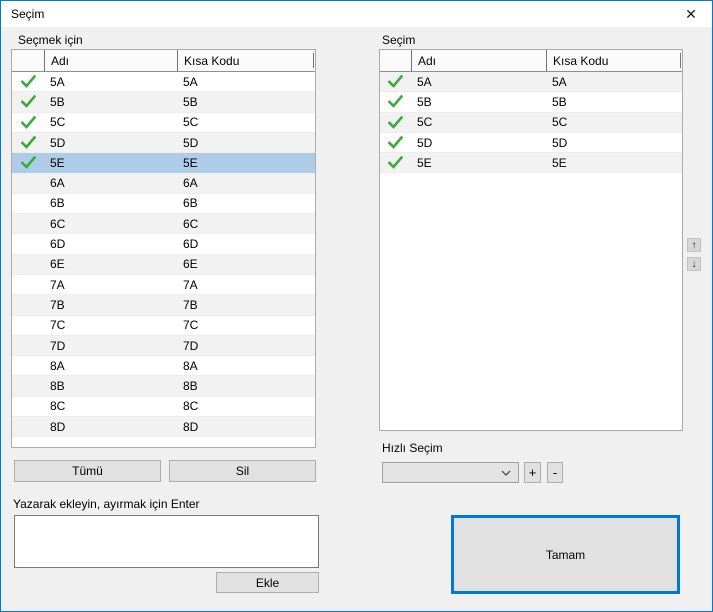  What do you see at coordinates (58, 223) in the screenshot?
I see `row-name: 6C` at bounding box center [58, 223].